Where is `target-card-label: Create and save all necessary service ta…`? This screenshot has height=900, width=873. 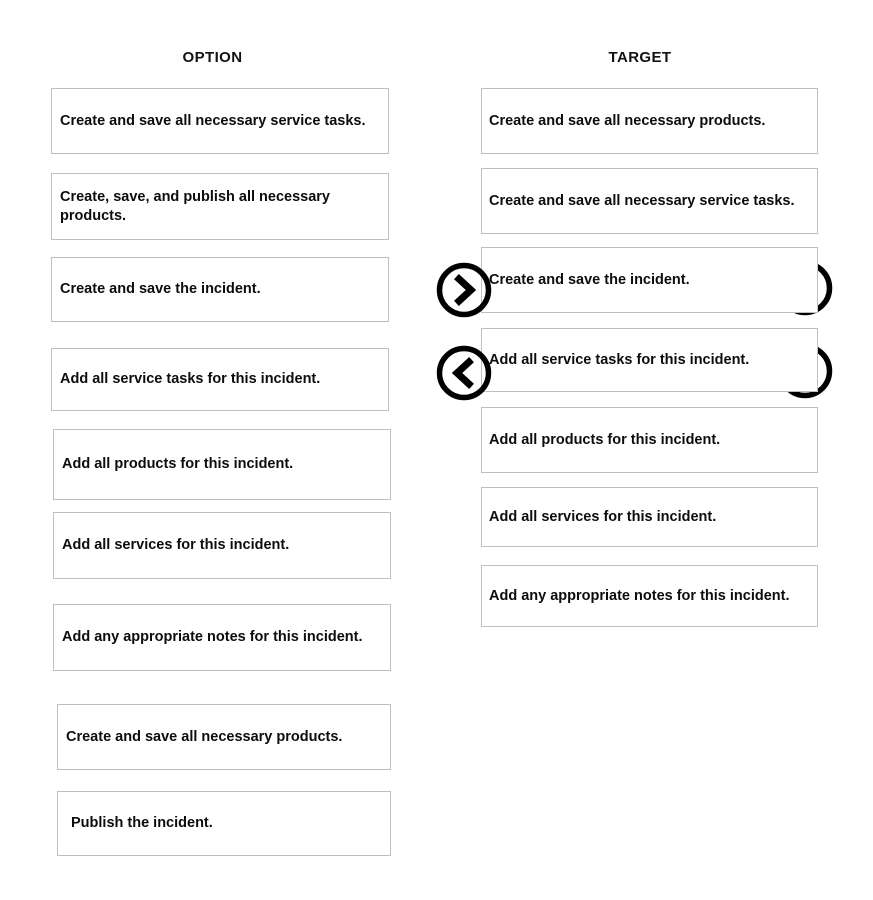
target-card-label: Create and save all necessary service ta… is located at coordinates (642, 200).